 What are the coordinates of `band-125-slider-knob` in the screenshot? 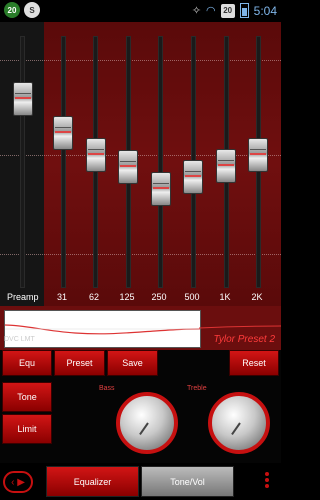 It's located at (128, 167).